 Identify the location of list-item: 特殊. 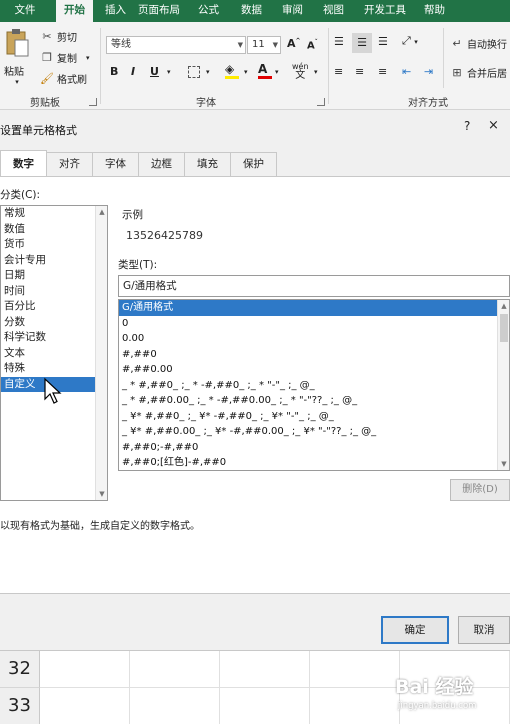
(54, 369).